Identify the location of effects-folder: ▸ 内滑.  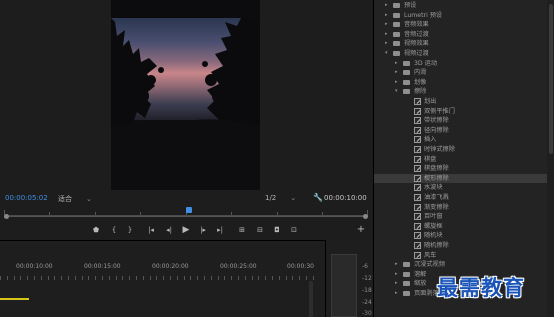
(464, 72).